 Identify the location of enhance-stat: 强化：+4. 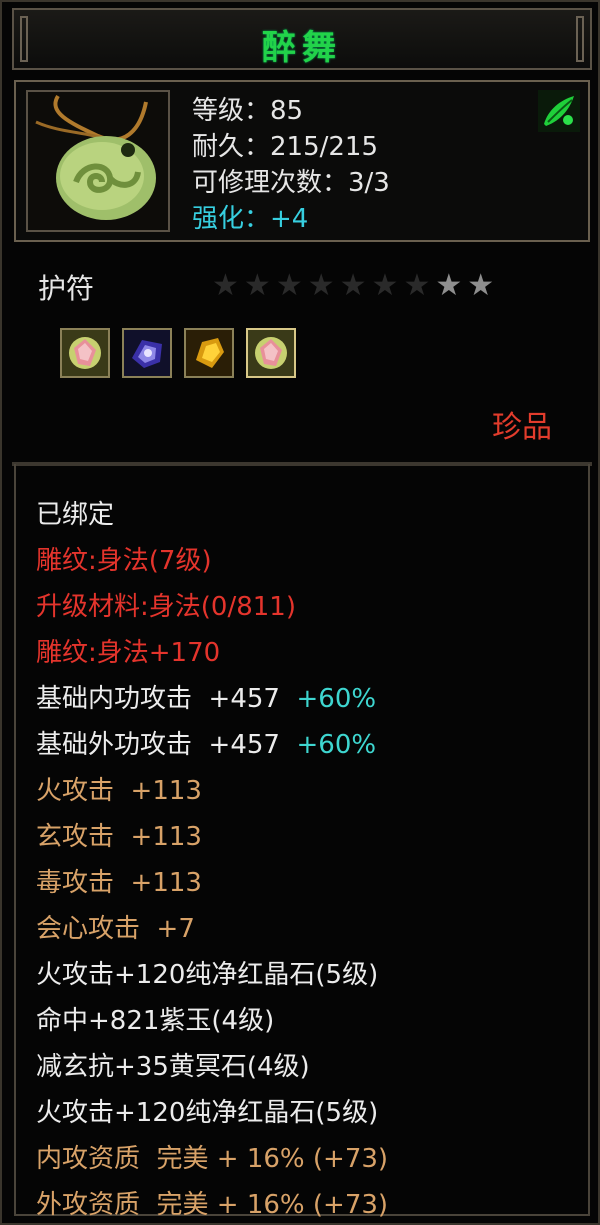
(250, 216).